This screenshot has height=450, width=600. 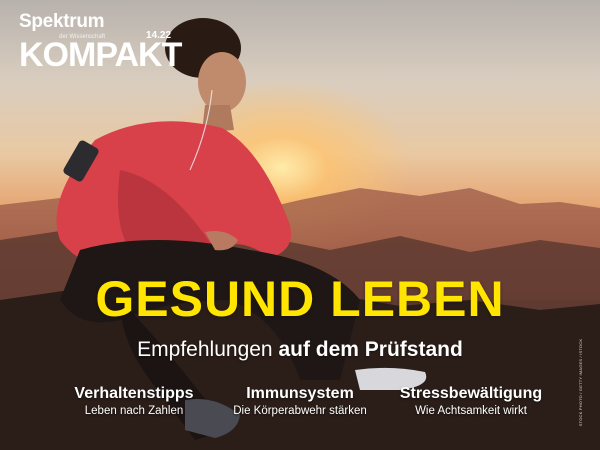 I want to click on topic-title: Stressbewältigung, so click(x=471, y=393).